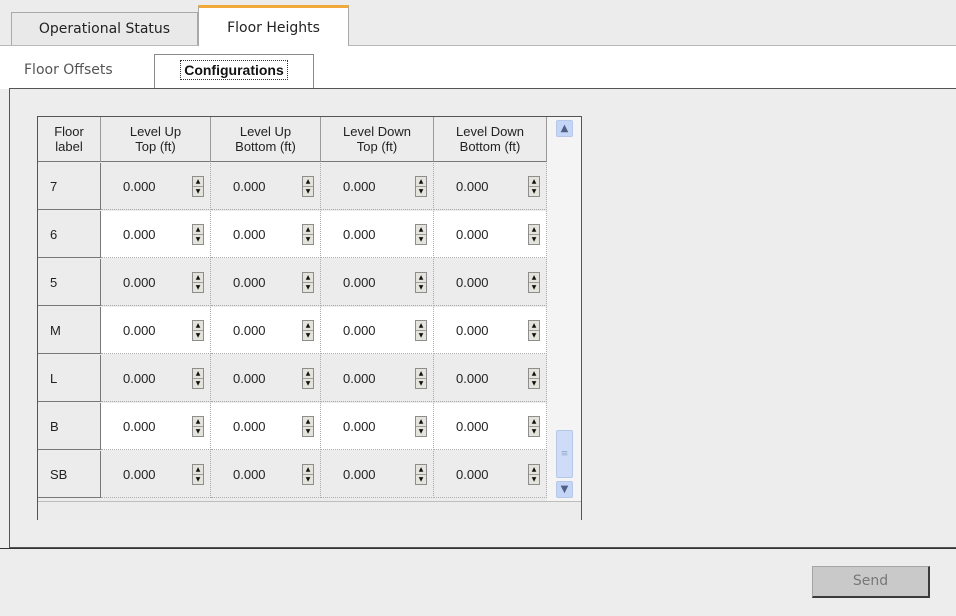 This screenshot has height=616, width=956. Describe the element at coordinates (871, 582) in the screenshot. I see `send-button: Send` at that location.